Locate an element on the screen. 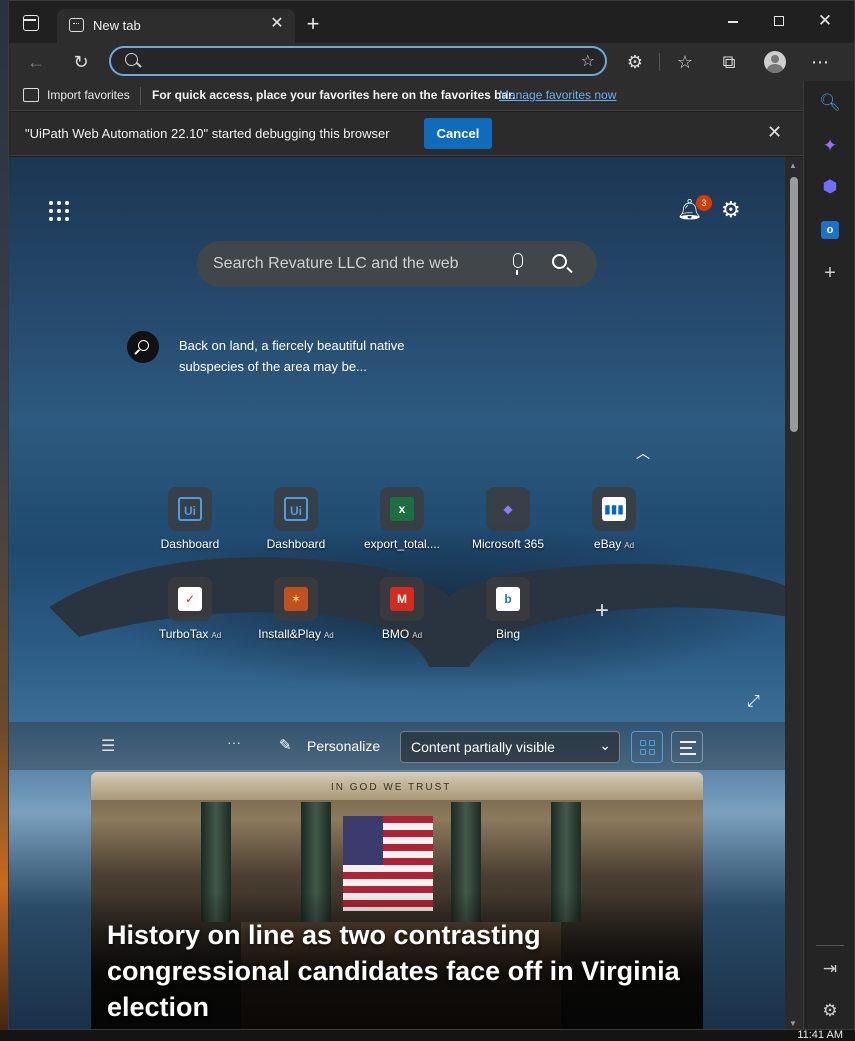 The image size is (855, 1041). refresh-button: ↻ is located at coordinates (81, 62).